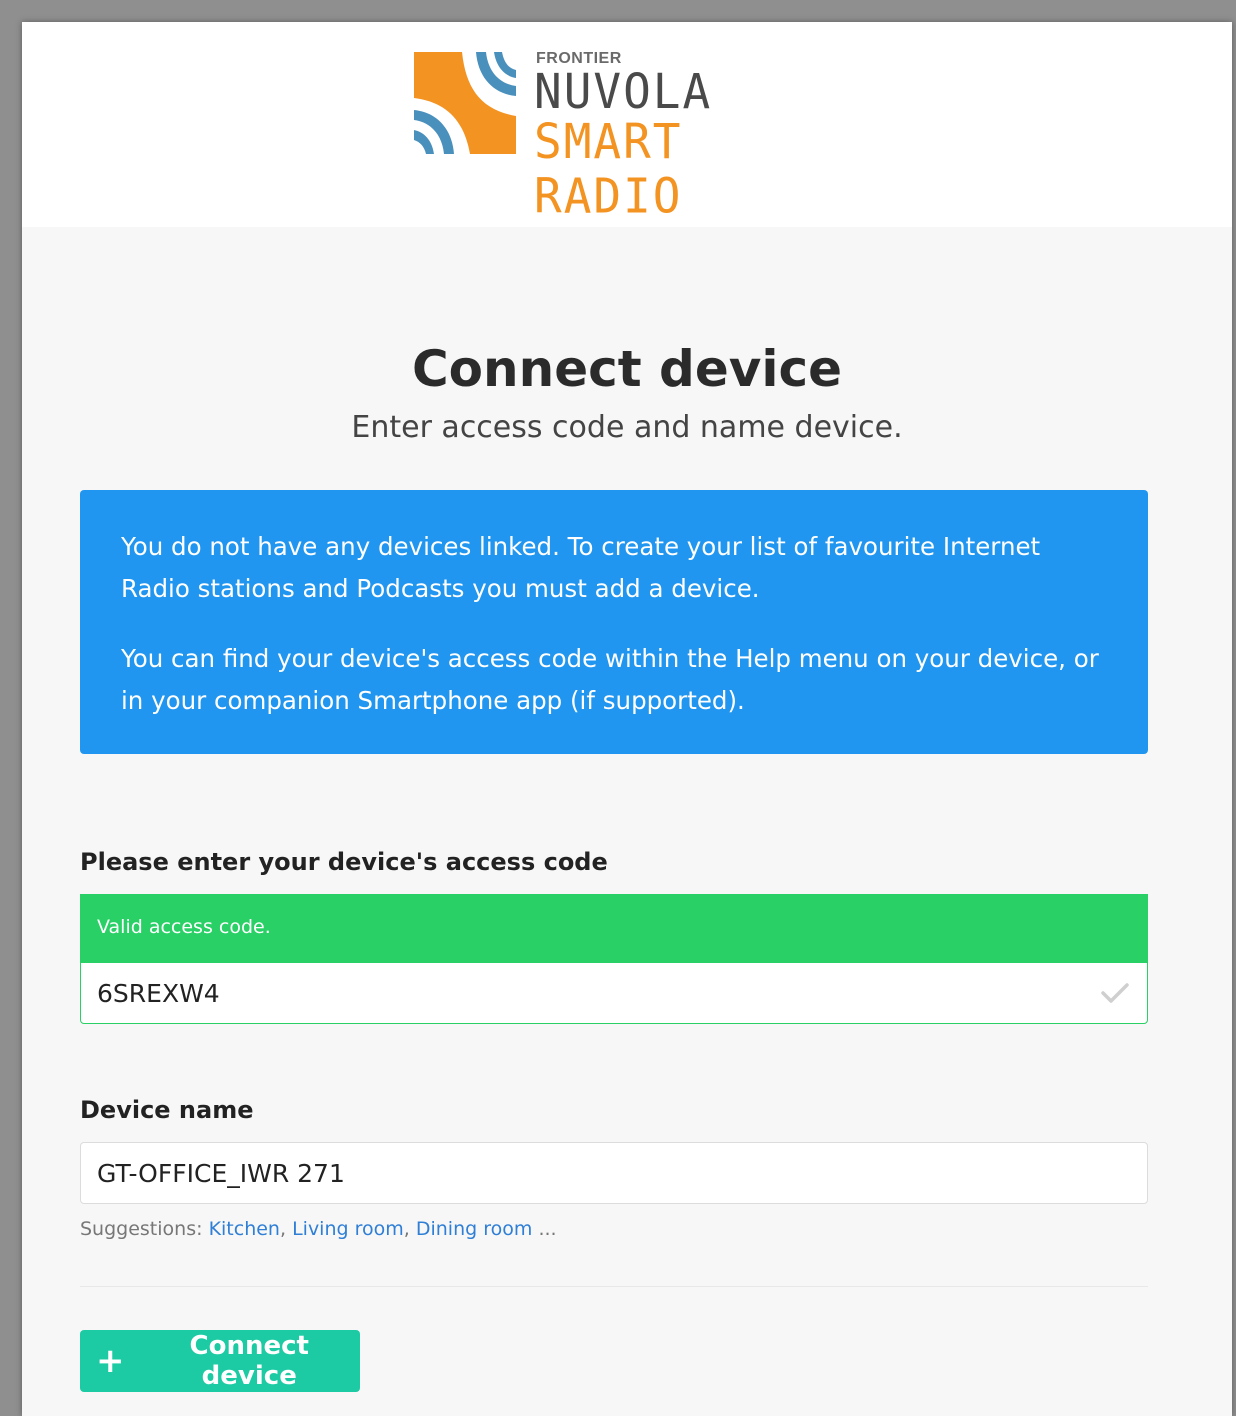 This screenshot has width=1236, height=1416. I want to click on header: FRONTIER NUVOLA SMART RADIO, so click(627, 124).